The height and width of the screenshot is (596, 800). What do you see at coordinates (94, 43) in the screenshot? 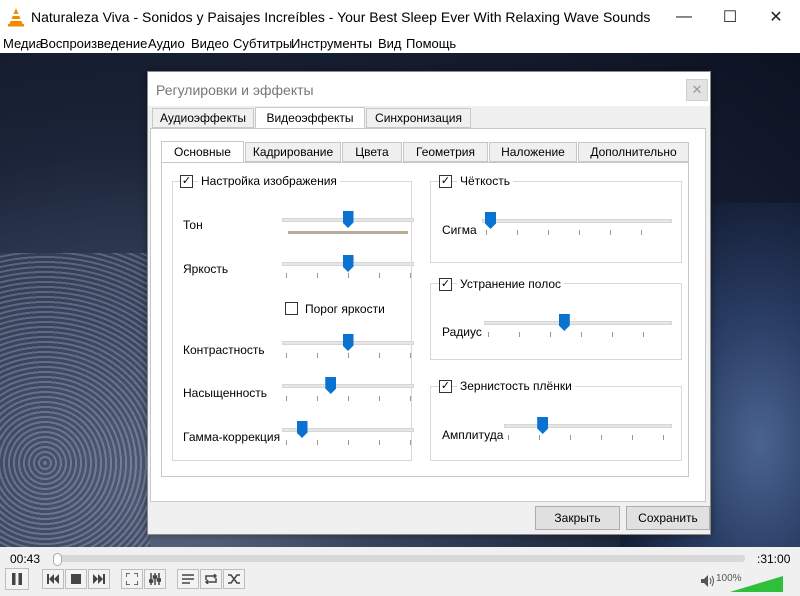
I see `menu-playback: Воспроизведение` at bounding box center [94, 43].